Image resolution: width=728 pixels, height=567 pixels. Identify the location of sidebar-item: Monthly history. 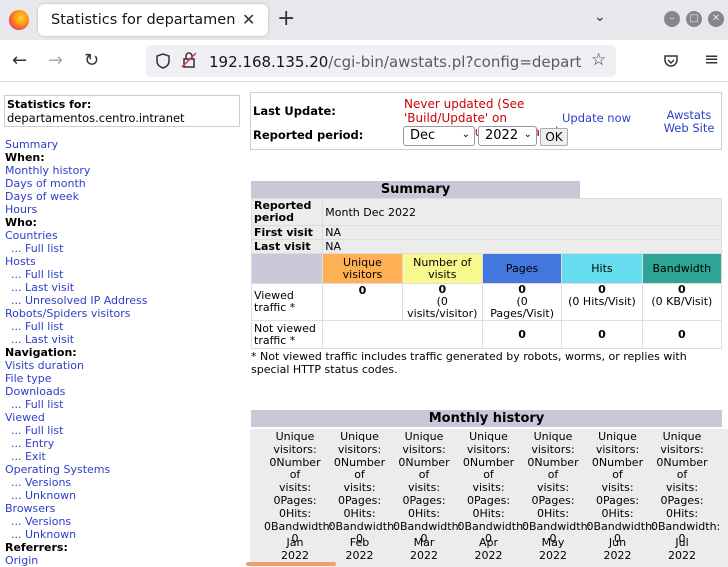
(122, 170).